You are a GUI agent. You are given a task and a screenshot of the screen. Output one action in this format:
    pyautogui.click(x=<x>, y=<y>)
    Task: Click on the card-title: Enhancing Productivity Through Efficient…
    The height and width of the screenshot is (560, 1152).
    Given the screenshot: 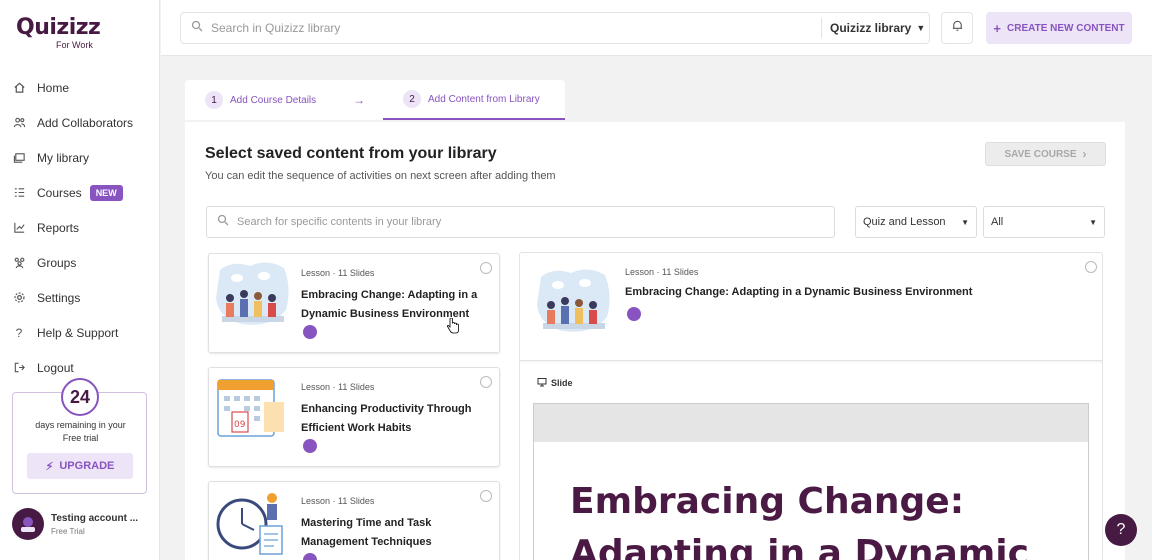 What is the action you would take?
    pyautogui.click(x=386, y=418)
    